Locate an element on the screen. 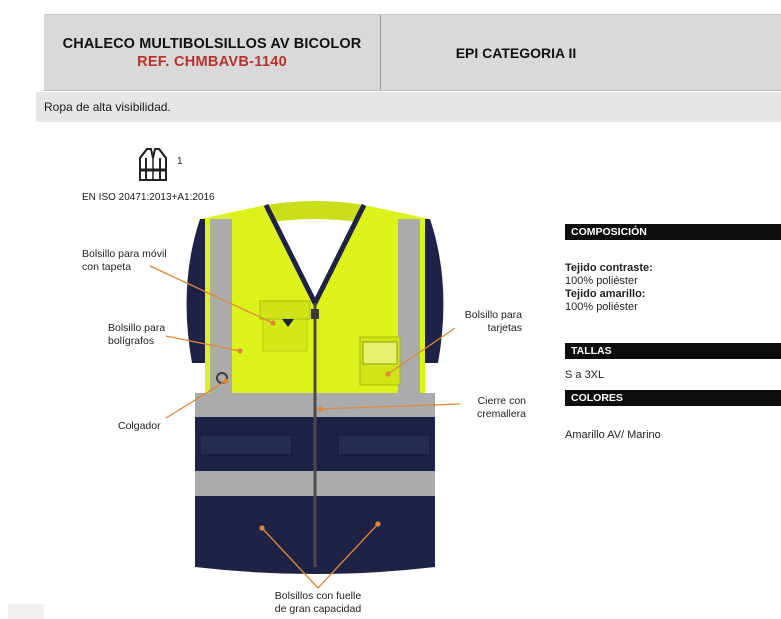  sizes-title: TALLAS is located at coordinates (591, 351).